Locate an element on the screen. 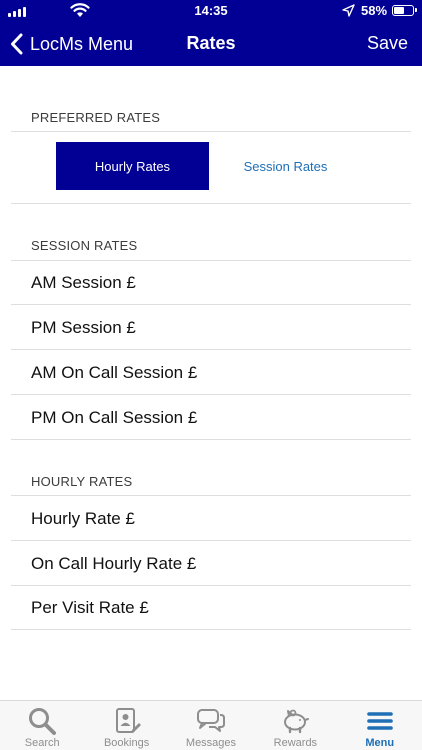 This screenshot has width=422, height=750. status-bar: 14:35 58% is located at coordinates (211, 11).